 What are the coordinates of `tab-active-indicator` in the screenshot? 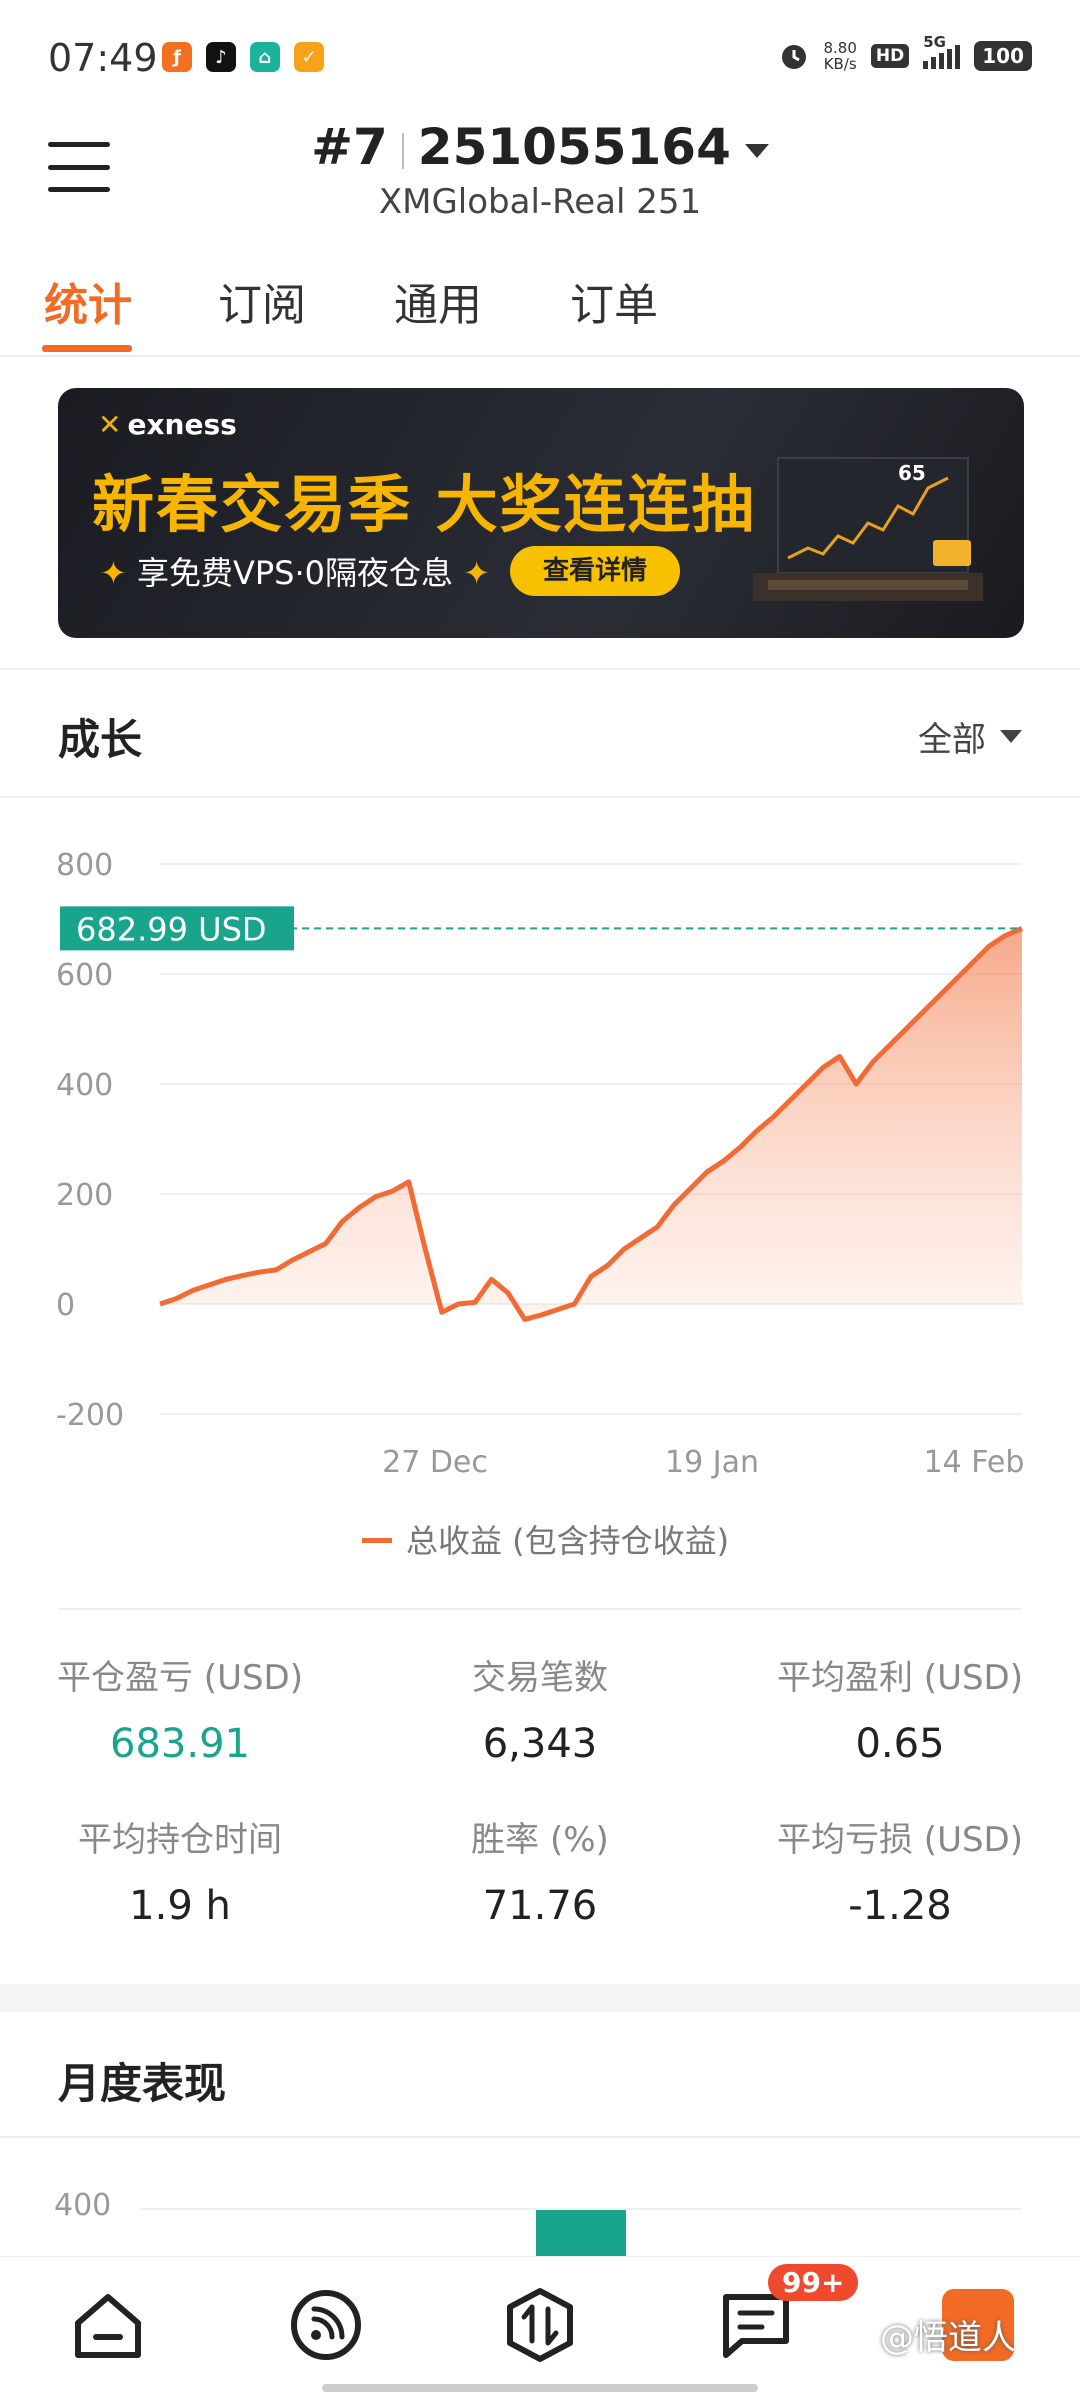 It's located at (87, 348).